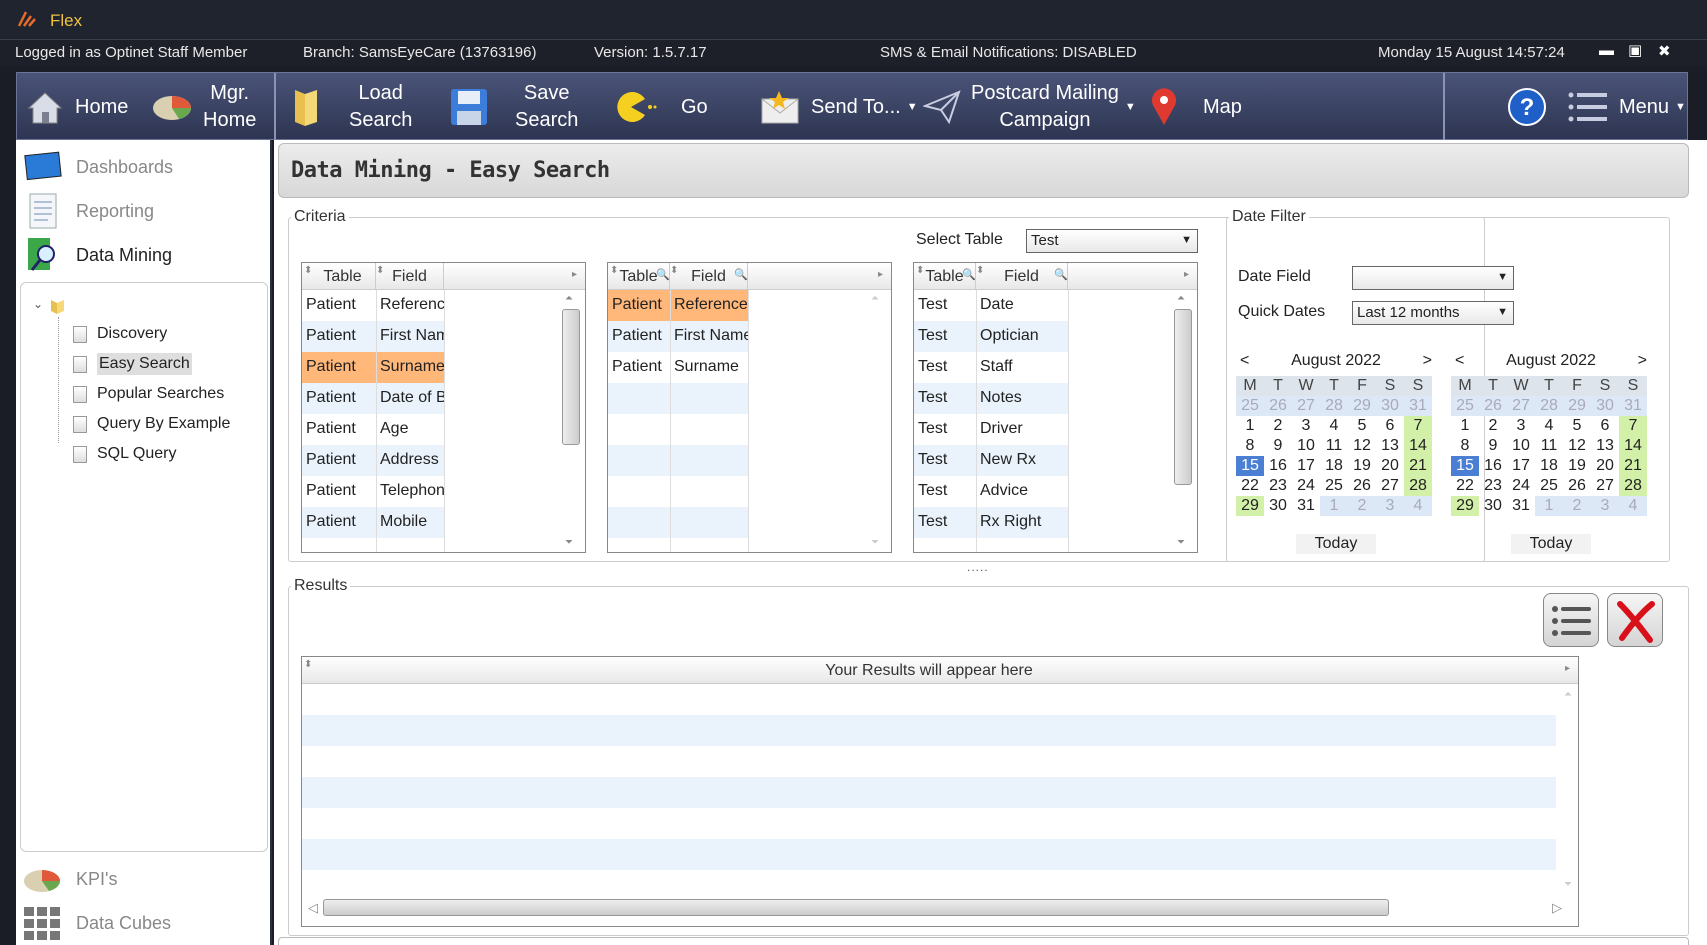  I want to click on tree-item-query-by-example: Query By Example, so click(151, 424).